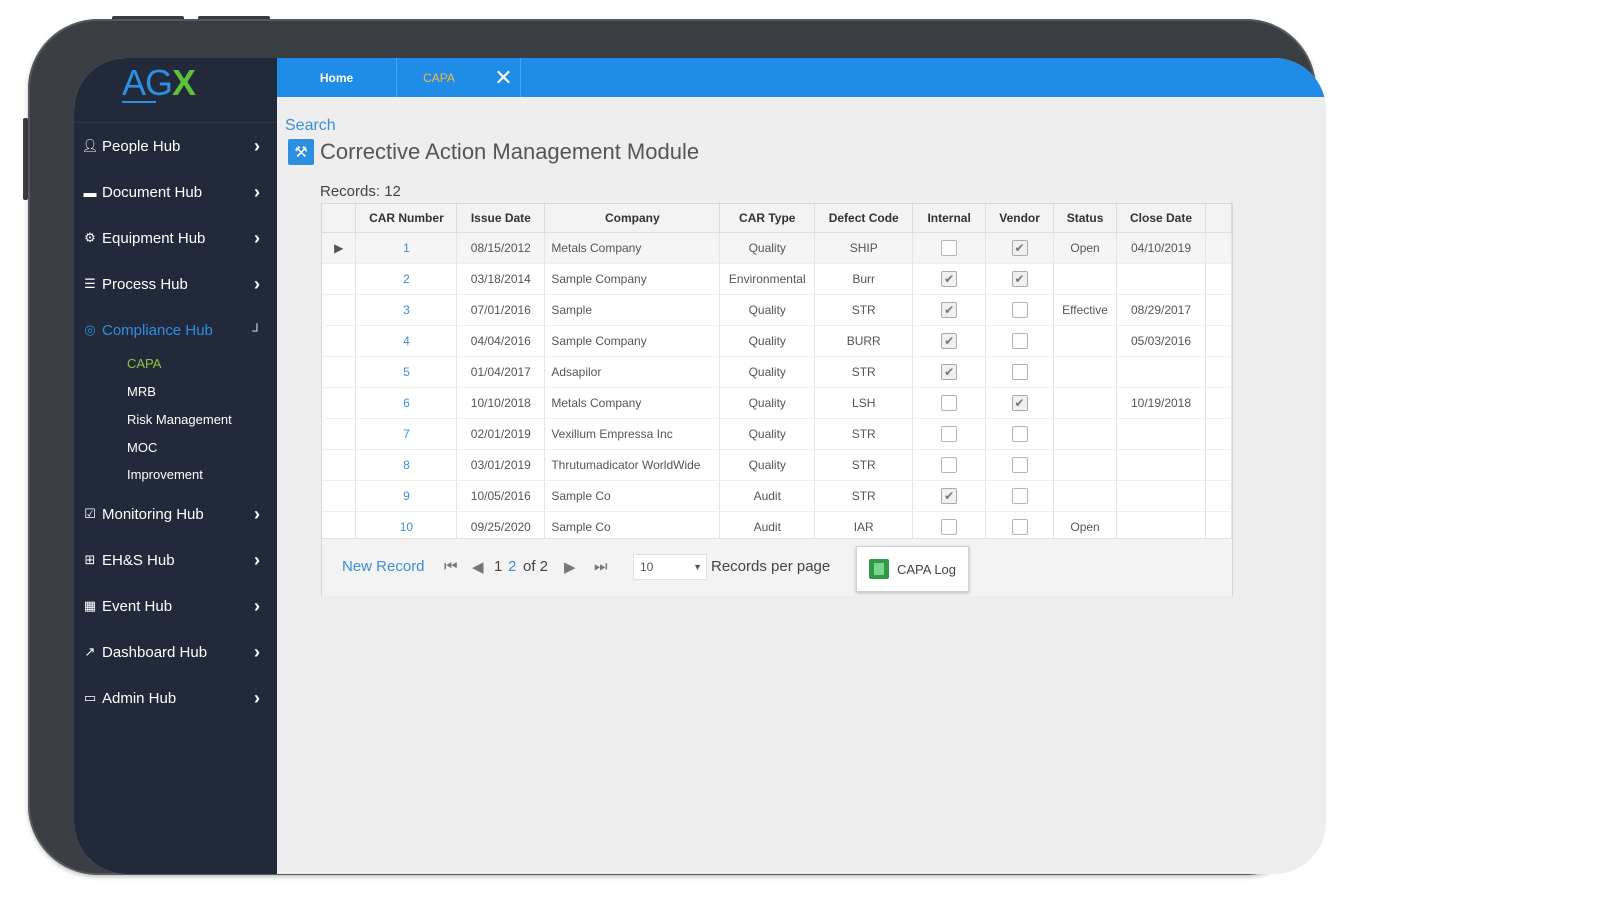 The height and width of the screenshot is (900, 1600). What do you see at coordinates (632, 218) in the screenshot?
I see `column-header-company: Company` at bounding box center [632, 218].